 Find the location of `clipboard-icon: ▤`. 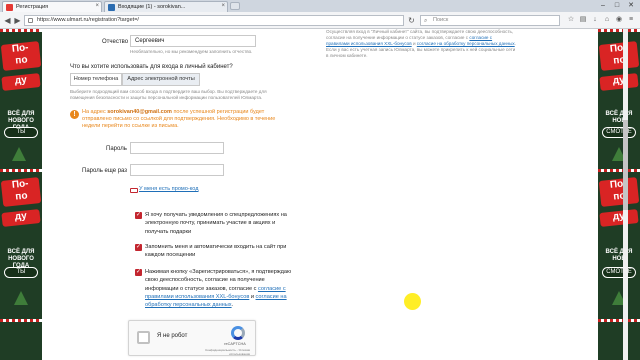

clipboard-icon: ▤ is located at coordinates (583, 20).